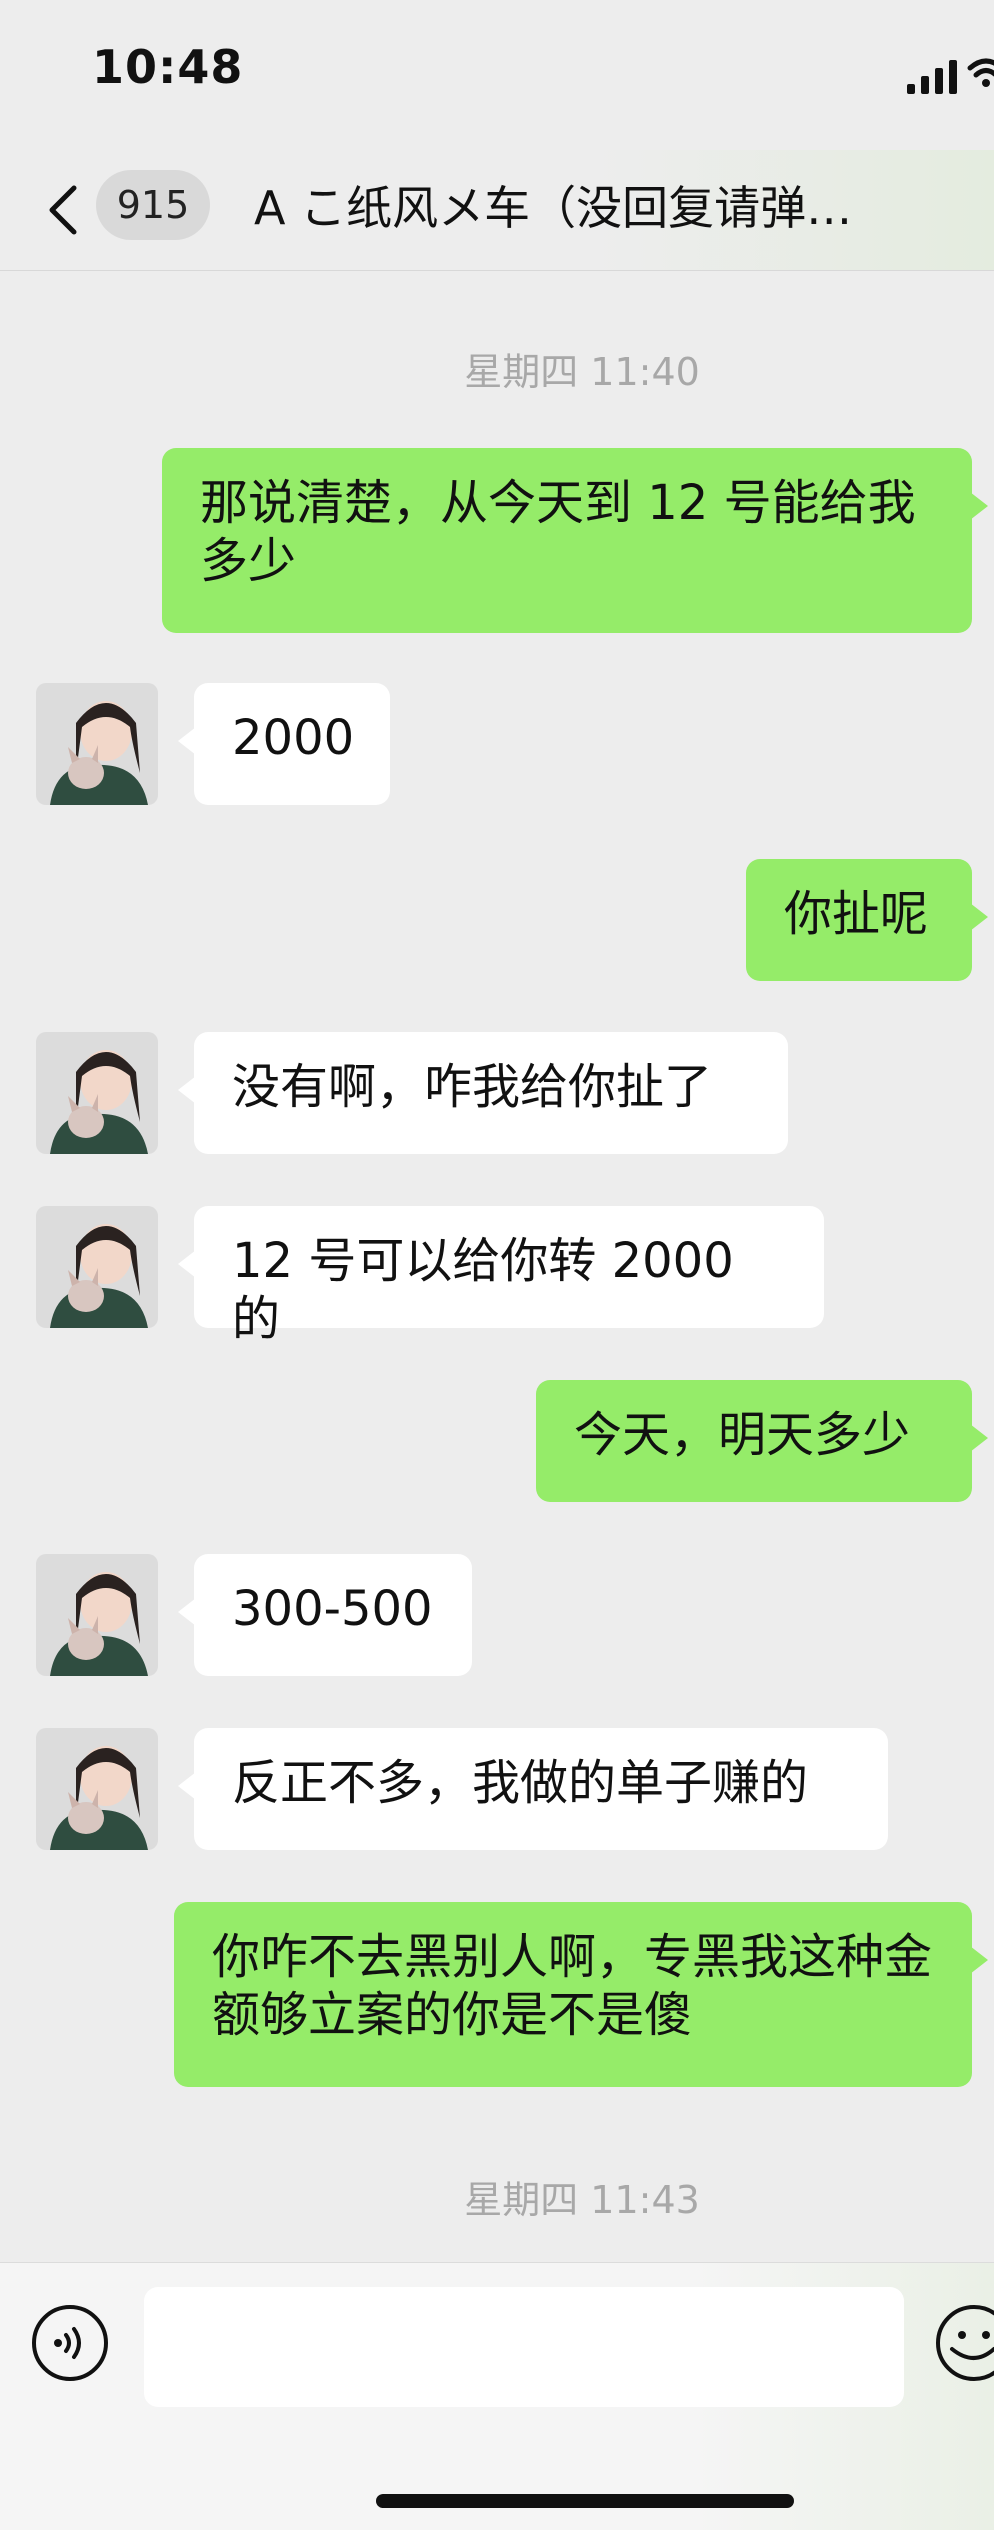 The height and width of the screenshot is (2530, 994). What do you see at coordinates (932, 77) in the screenshot?
I see `signal-bars-icon` at bounding box center [932, 77].